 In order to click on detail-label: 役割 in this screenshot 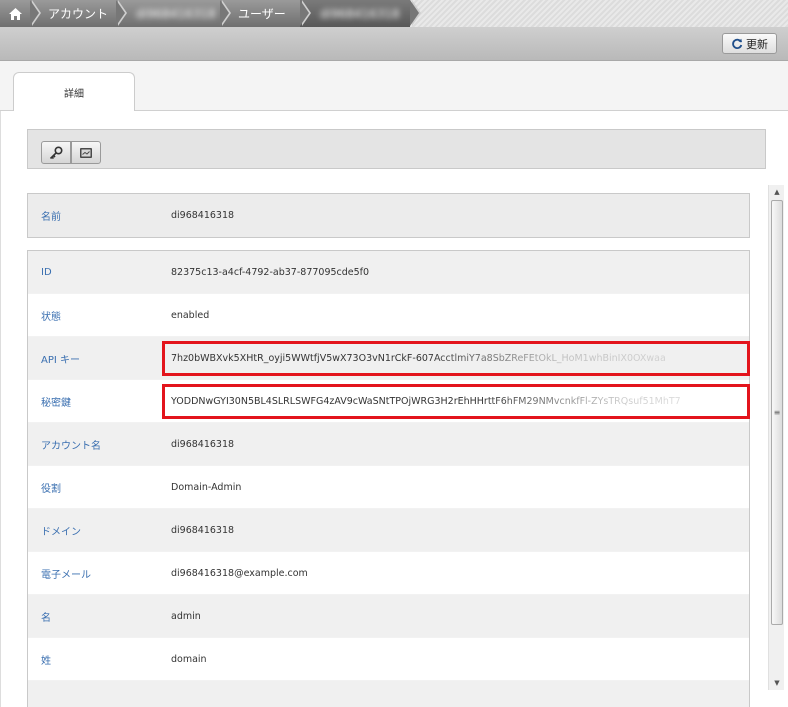, I will do `click(51, 489)`.